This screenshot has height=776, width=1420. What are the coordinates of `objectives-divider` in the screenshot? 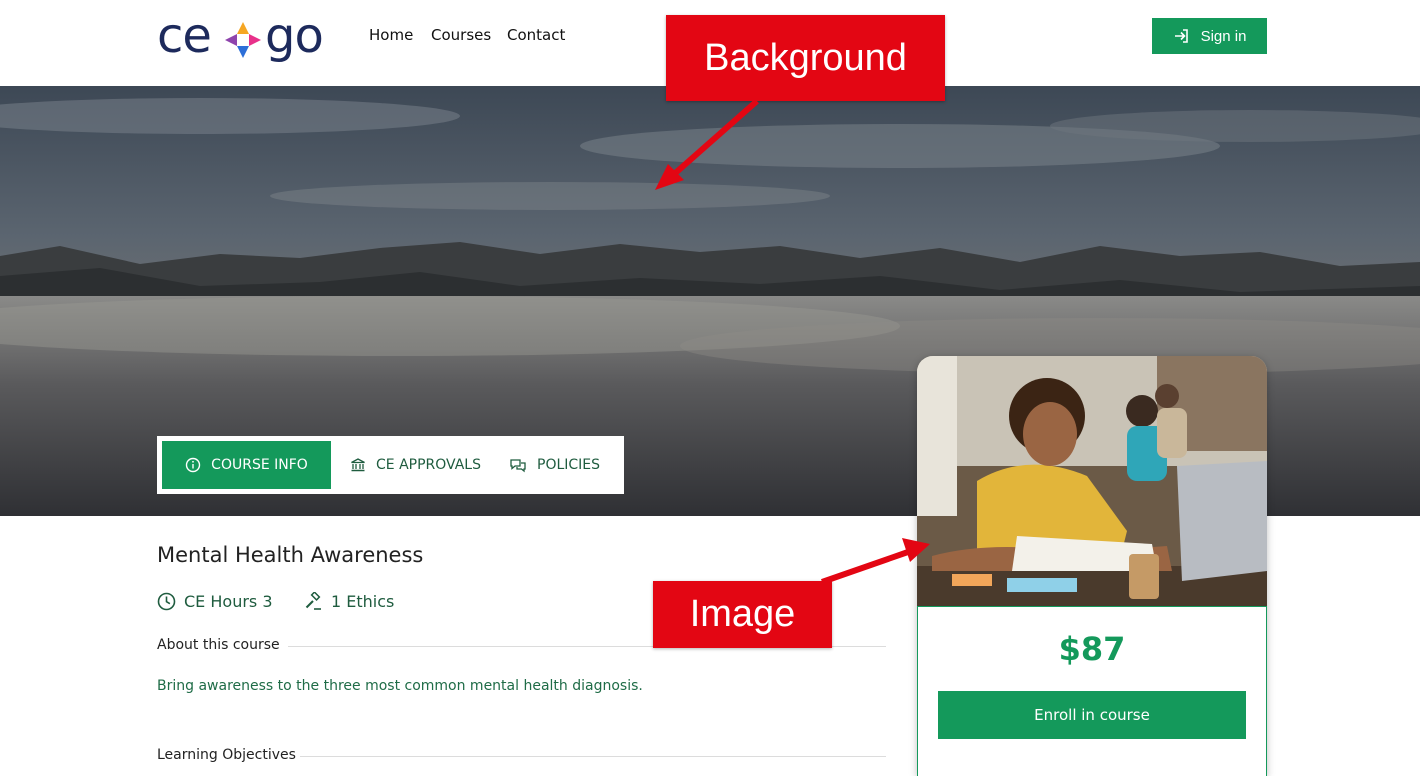 It's located at (593, 756).